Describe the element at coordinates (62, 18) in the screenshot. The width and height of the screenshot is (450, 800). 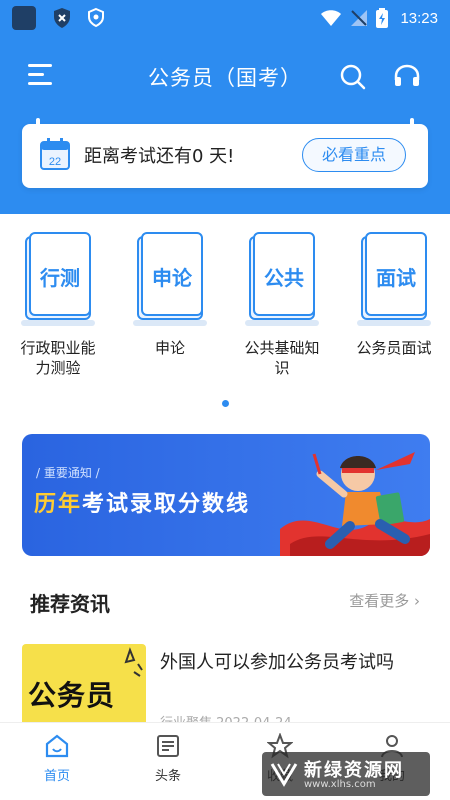
I see `shield-icon` at that location.